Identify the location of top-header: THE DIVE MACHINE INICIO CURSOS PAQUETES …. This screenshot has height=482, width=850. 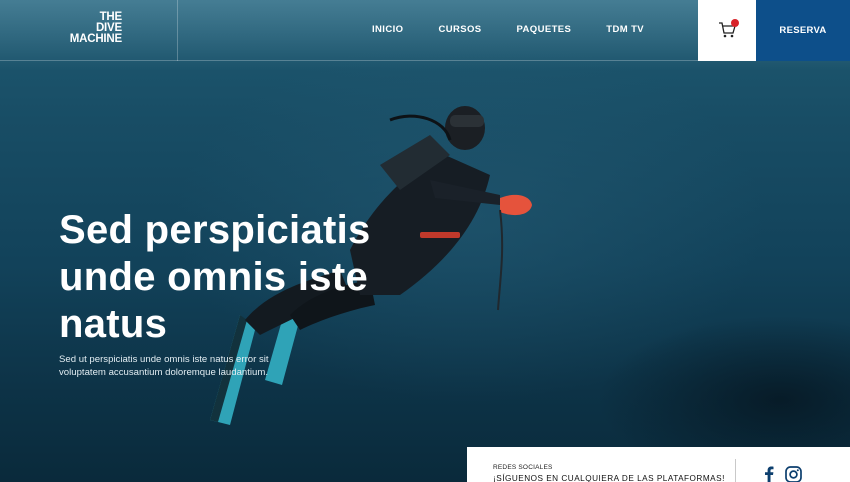
(425, 30).